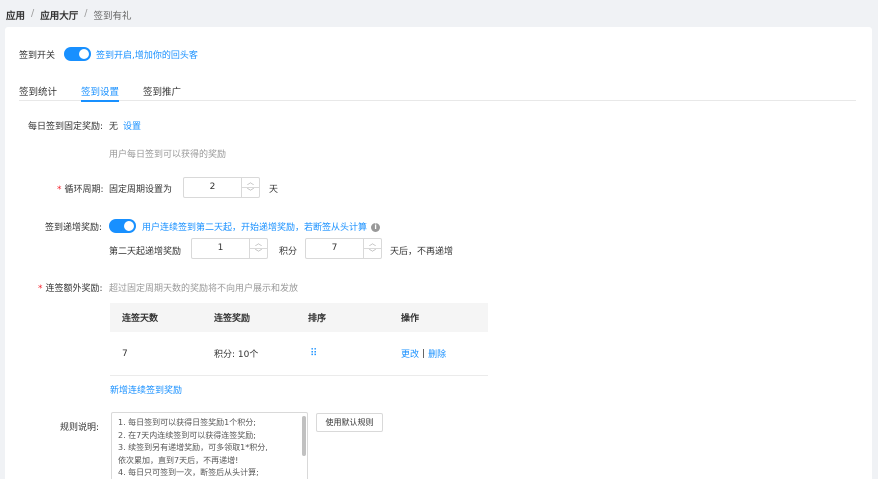  What do you see at coordinates (145, 252) in the screenshot?
I see `increment-row-prefix: 第二天起递增奖励` at bounding box center [145, 252].